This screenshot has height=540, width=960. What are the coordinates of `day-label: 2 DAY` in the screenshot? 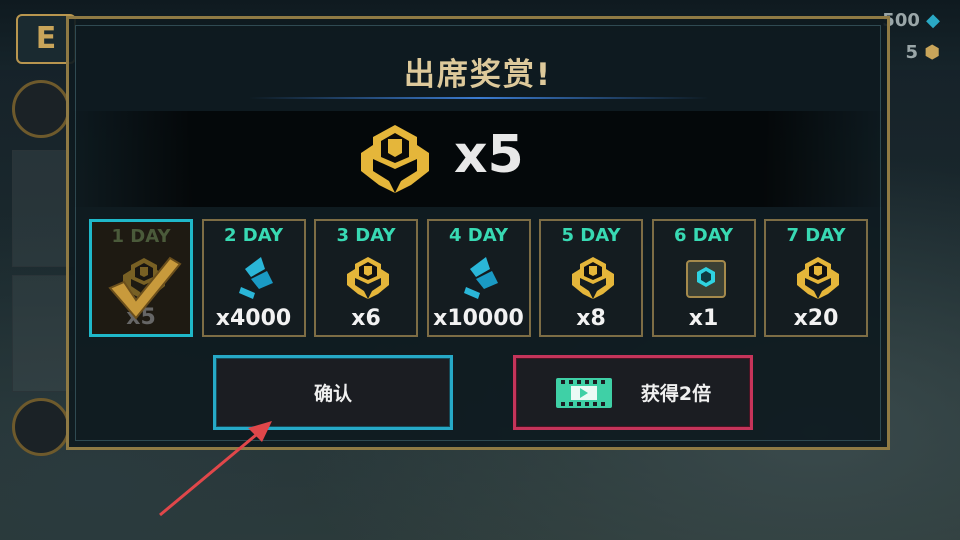 It's located at (253, 235).